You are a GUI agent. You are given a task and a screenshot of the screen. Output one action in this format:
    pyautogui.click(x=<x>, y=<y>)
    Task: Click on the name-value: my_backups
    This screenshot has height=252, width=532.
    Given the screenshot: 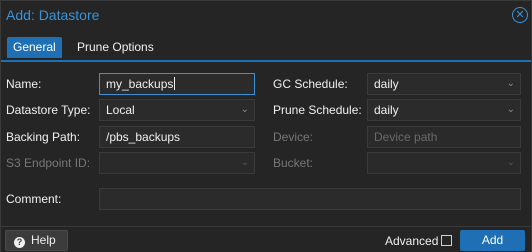 What is the action you would take?
    pyautogui.click(x=140, y=84)
    